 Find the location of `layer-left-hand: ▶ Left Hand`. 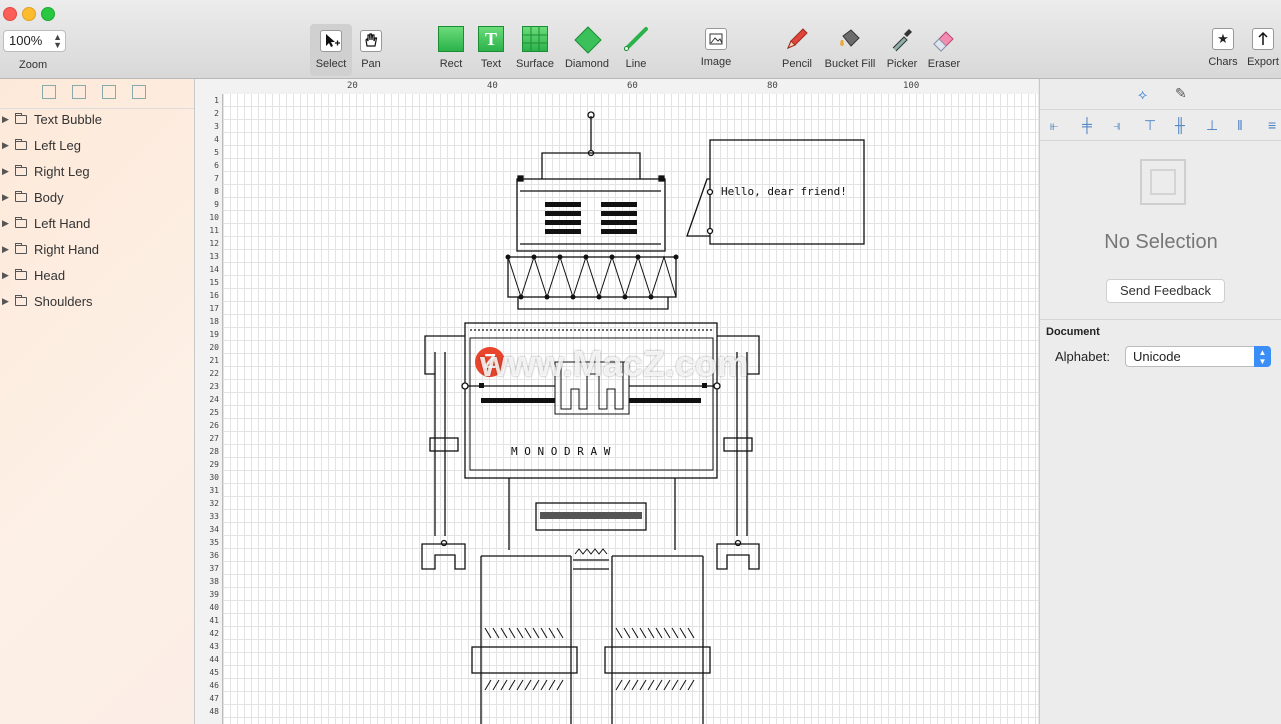

layer-left-hand: ▶ Left Hand is located at coordinates (97, 225).